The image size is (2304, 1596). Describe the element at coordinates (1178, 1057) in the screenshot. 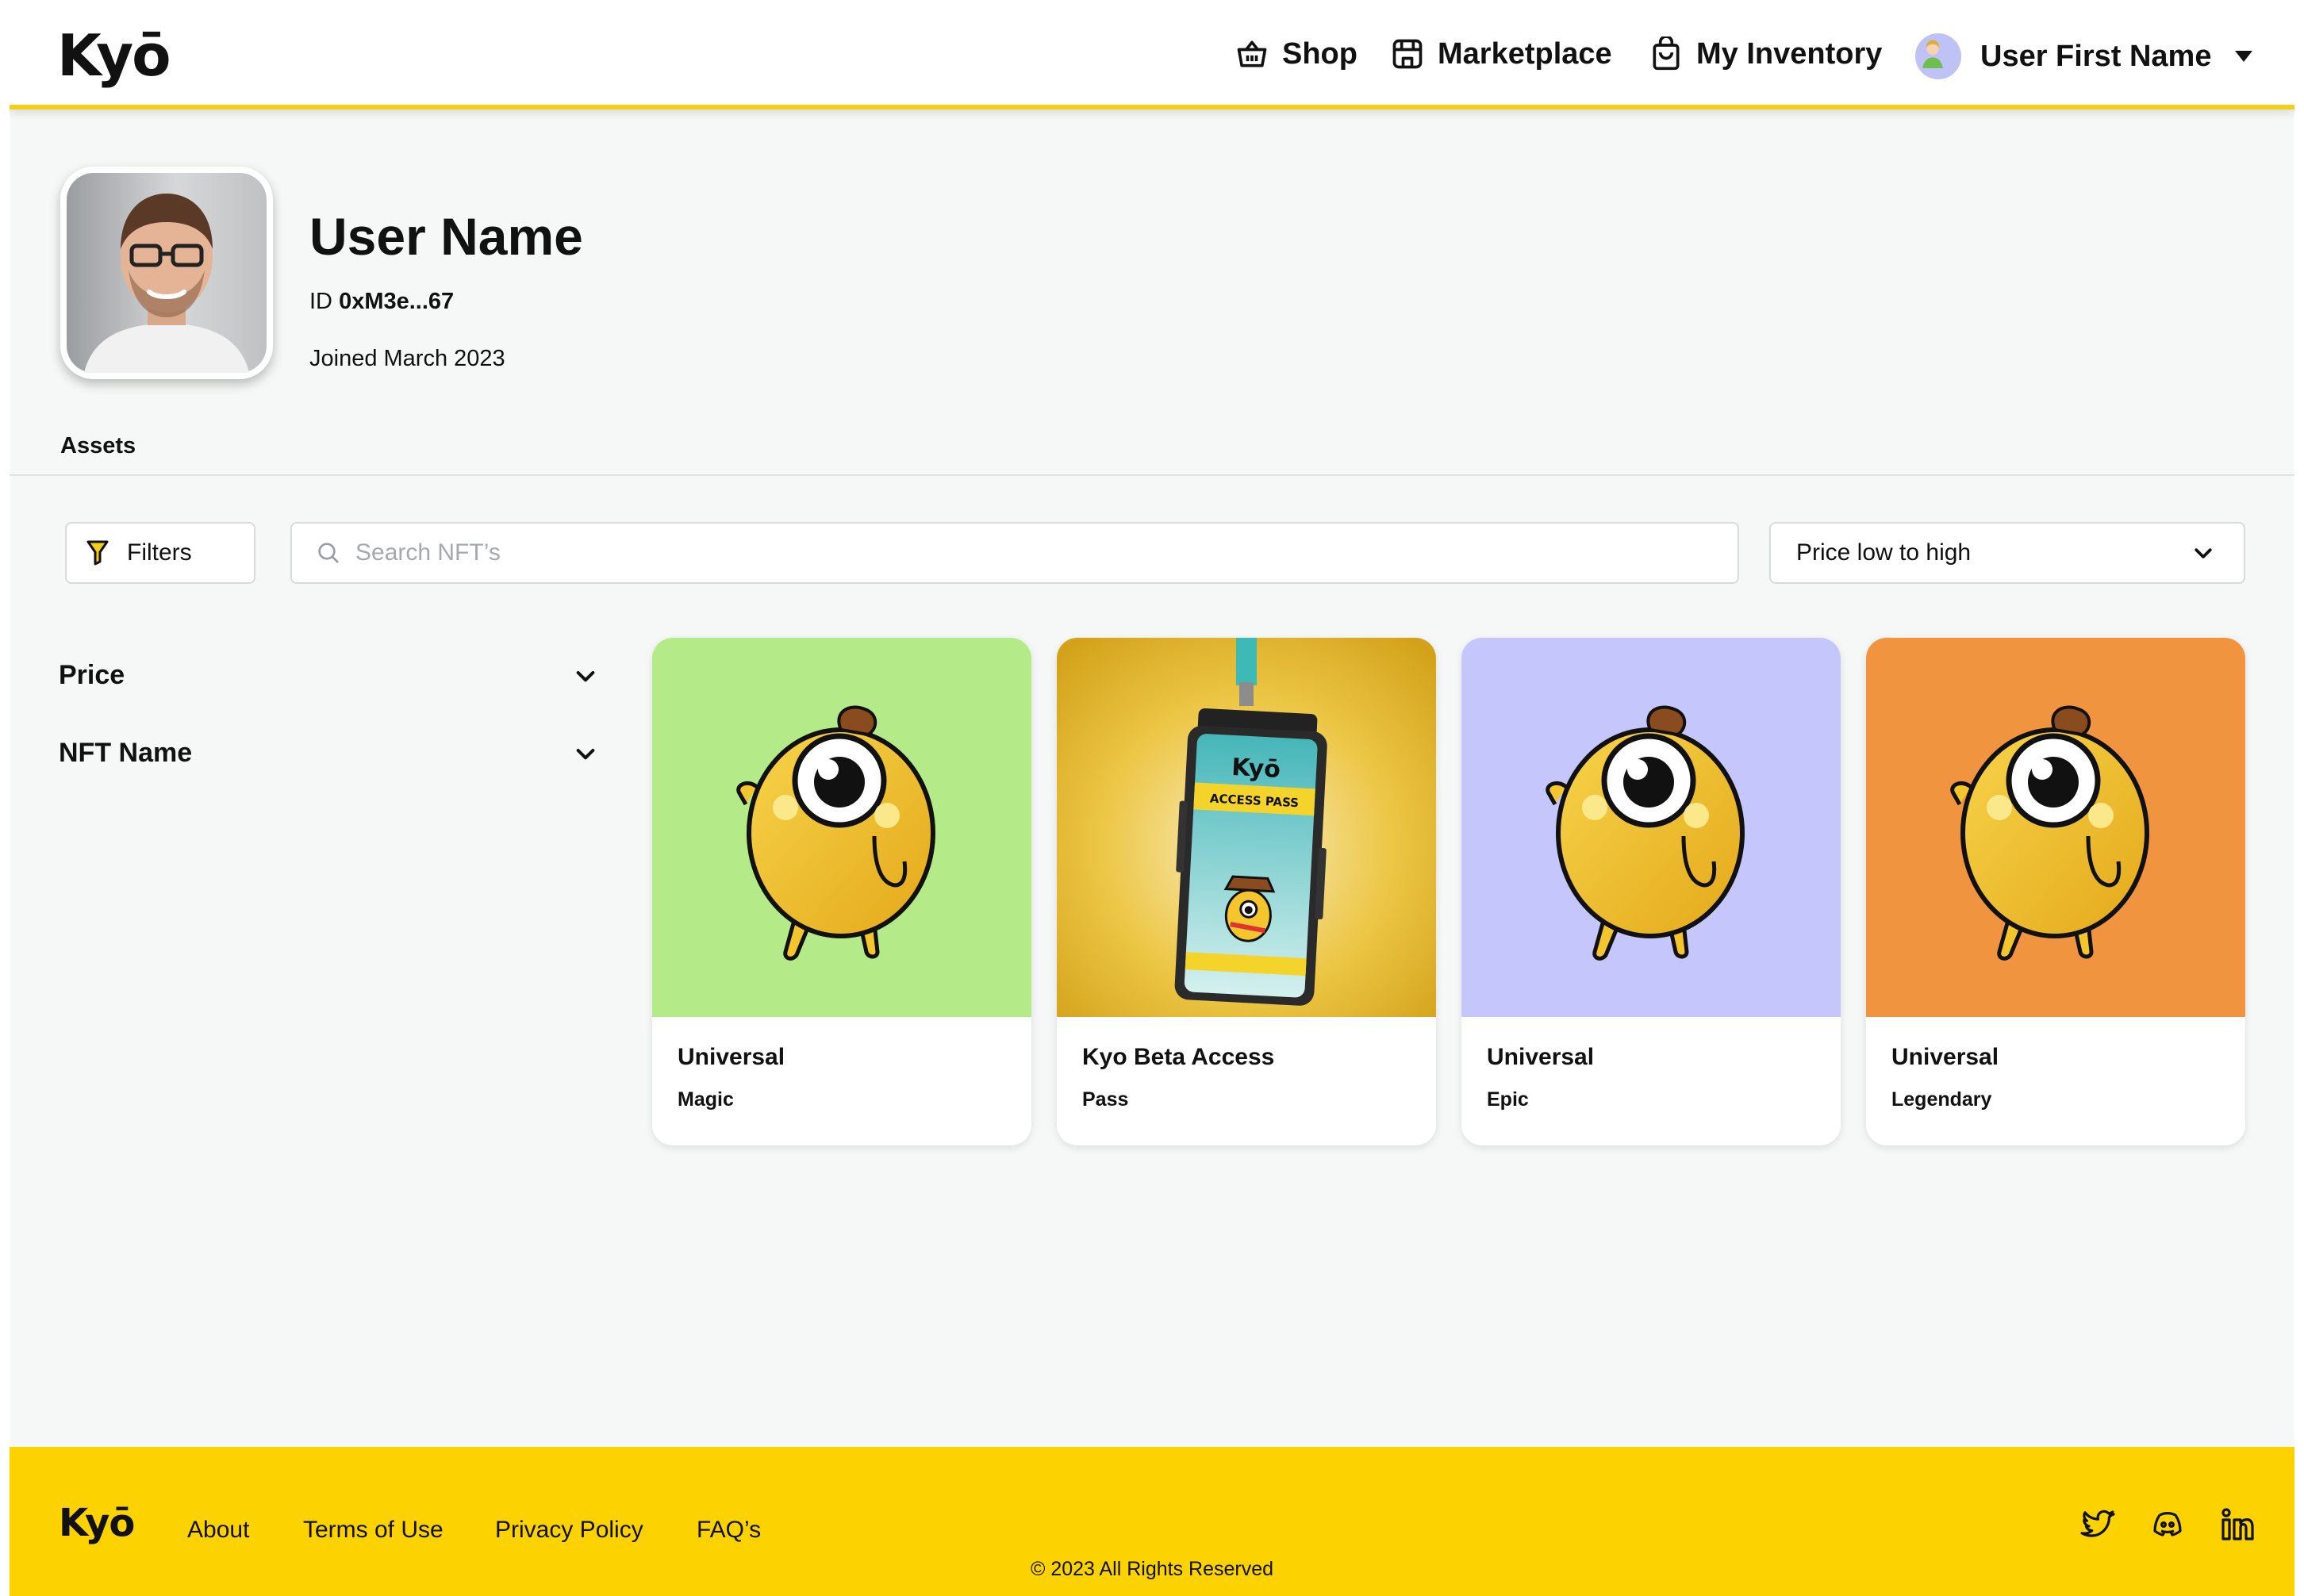

I see `nft-title: Kyo Beta Access` at that location.